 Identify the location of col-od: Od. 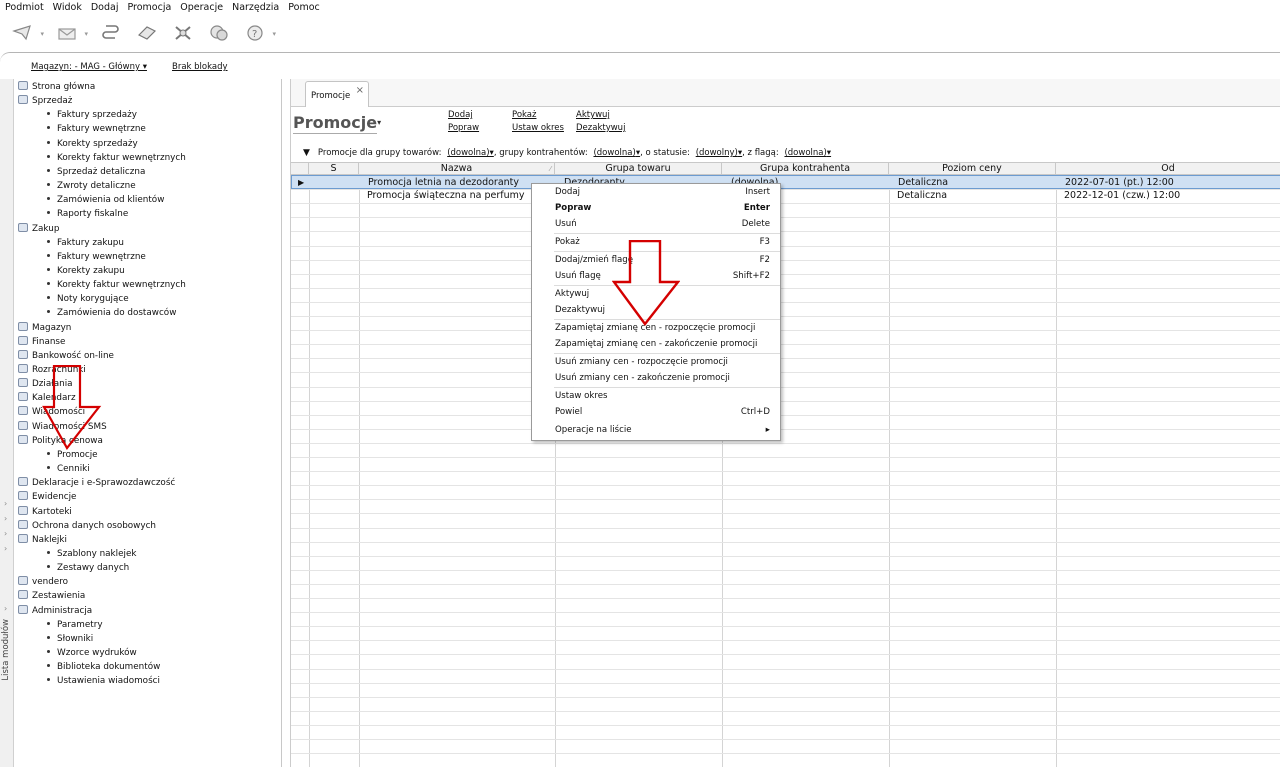
(1168, 169).